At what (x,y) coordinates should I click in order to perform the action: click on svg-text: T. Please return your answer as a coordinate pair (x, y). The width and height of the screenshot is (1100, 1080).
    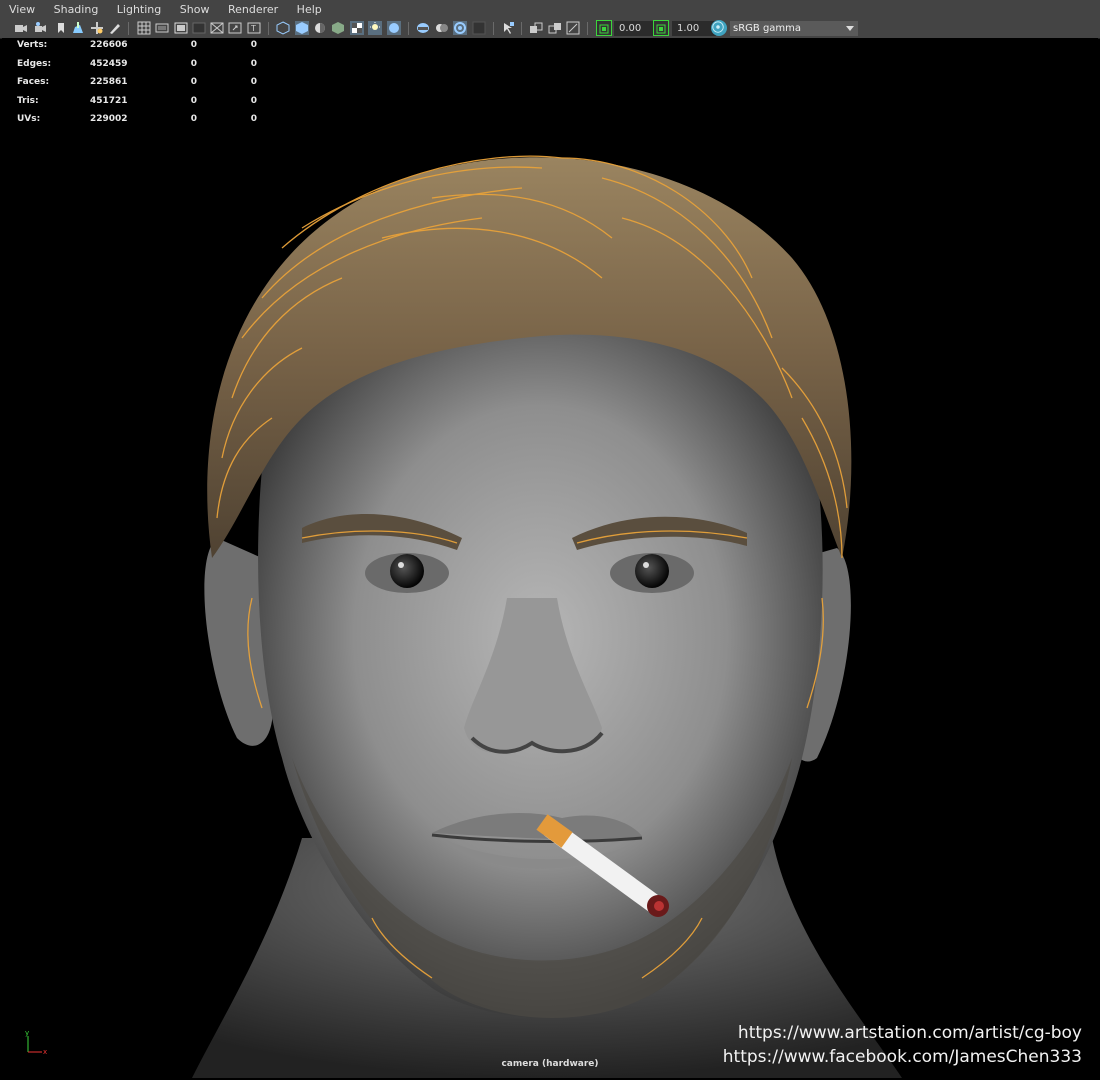
    Looking at the image, I should click on (253, 28).